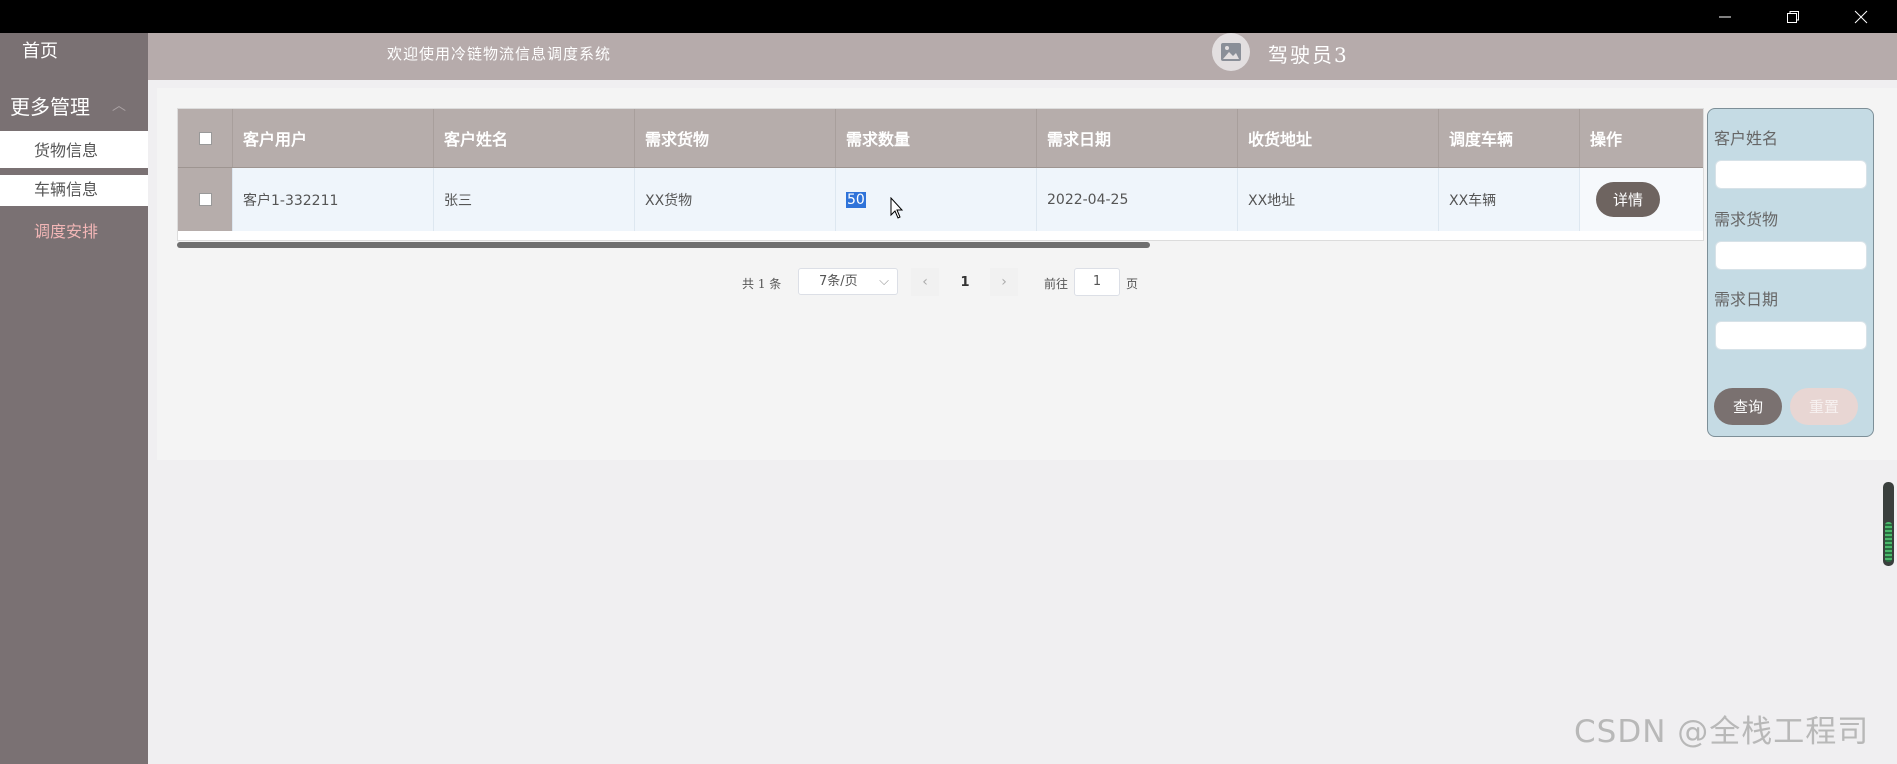  Describe the element at coordinates (1137, 138) in the screenshot. I see `col-date: 需求日期` at that location.